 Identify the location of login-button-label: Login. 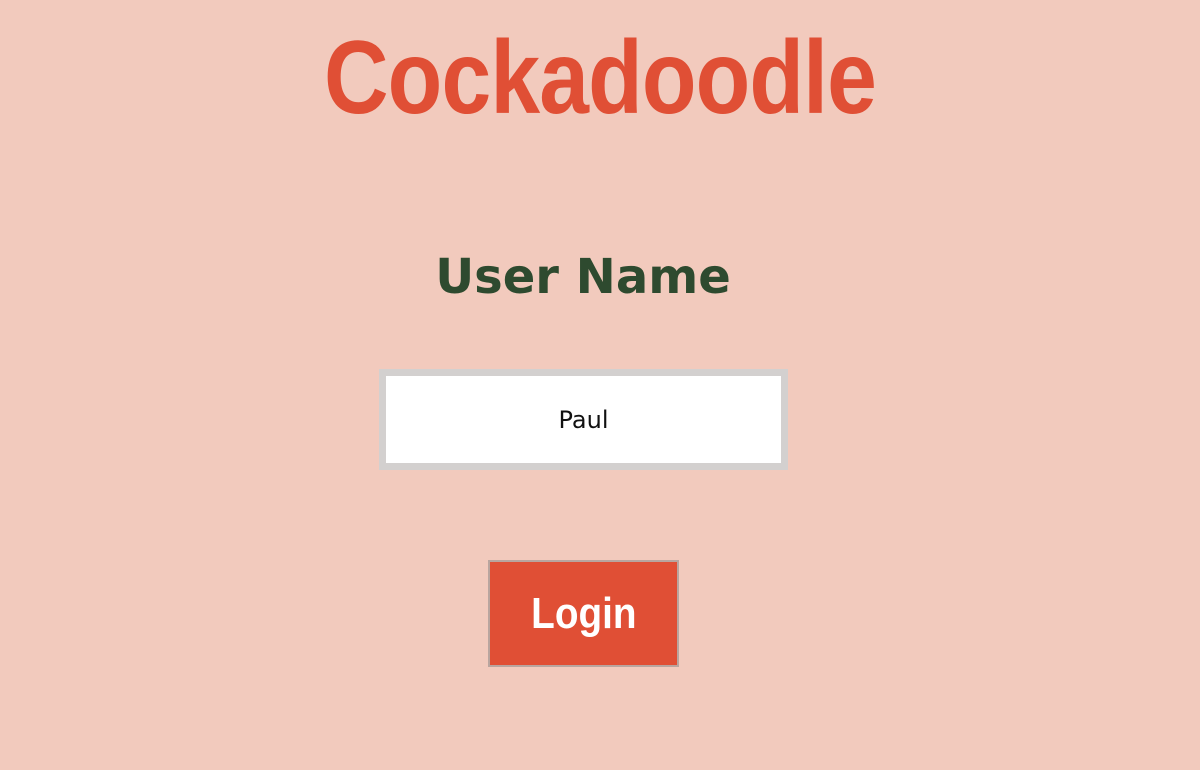
(583, 613).